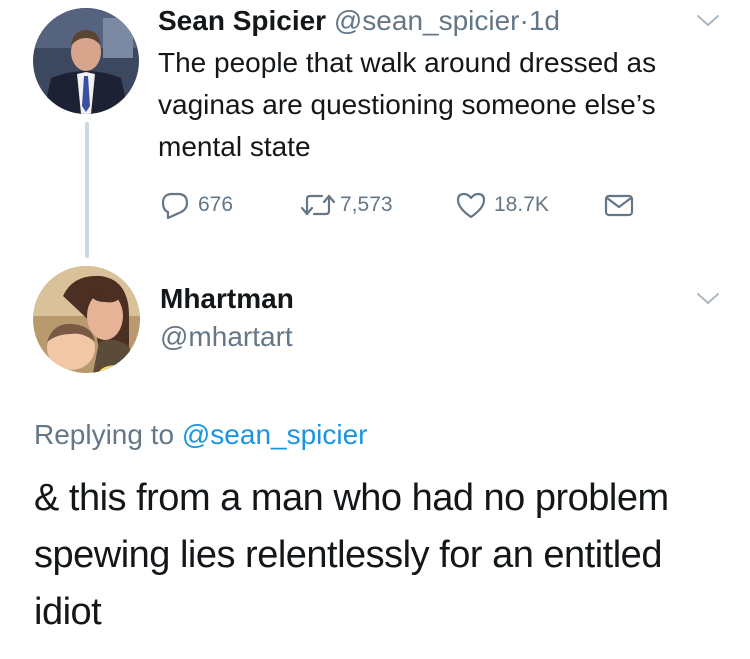  What do you see at coordinates (521, 204) in the screenshot?
I see `like-count: 18.7K` at bounding box center [521, 204].